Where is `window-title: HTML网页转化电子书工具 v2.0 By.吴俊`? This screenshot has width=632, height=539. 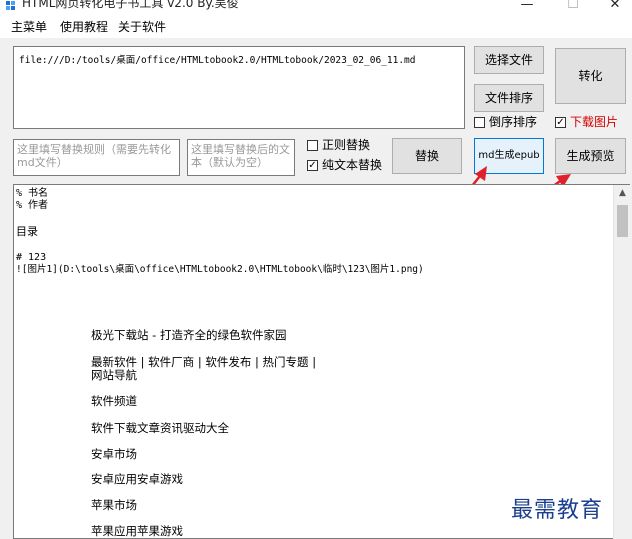
window-title: HTML网页转化电子书工具 v2.0 By.吴俊 is located at coordinates (130, 5).